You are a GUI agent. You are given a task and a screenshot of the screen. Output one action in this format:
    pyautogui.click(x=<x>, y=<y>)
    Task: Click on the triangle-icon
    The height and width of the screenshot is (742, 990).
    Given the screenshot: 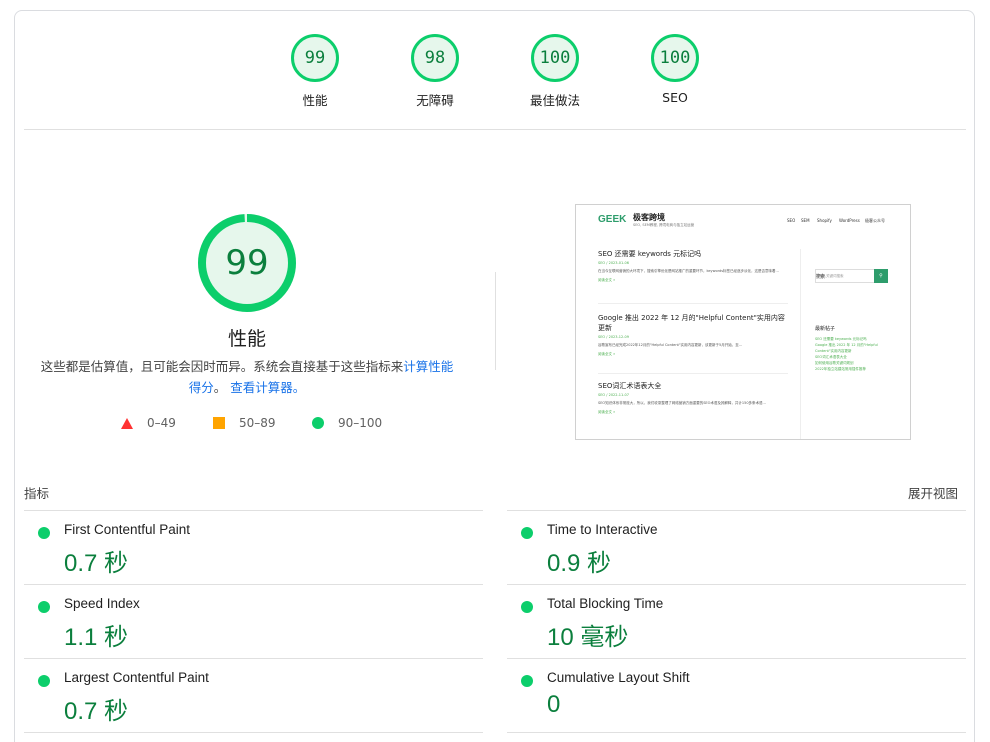 What is the action you would take?
    pyautogui.click(x=127, y=423)
    